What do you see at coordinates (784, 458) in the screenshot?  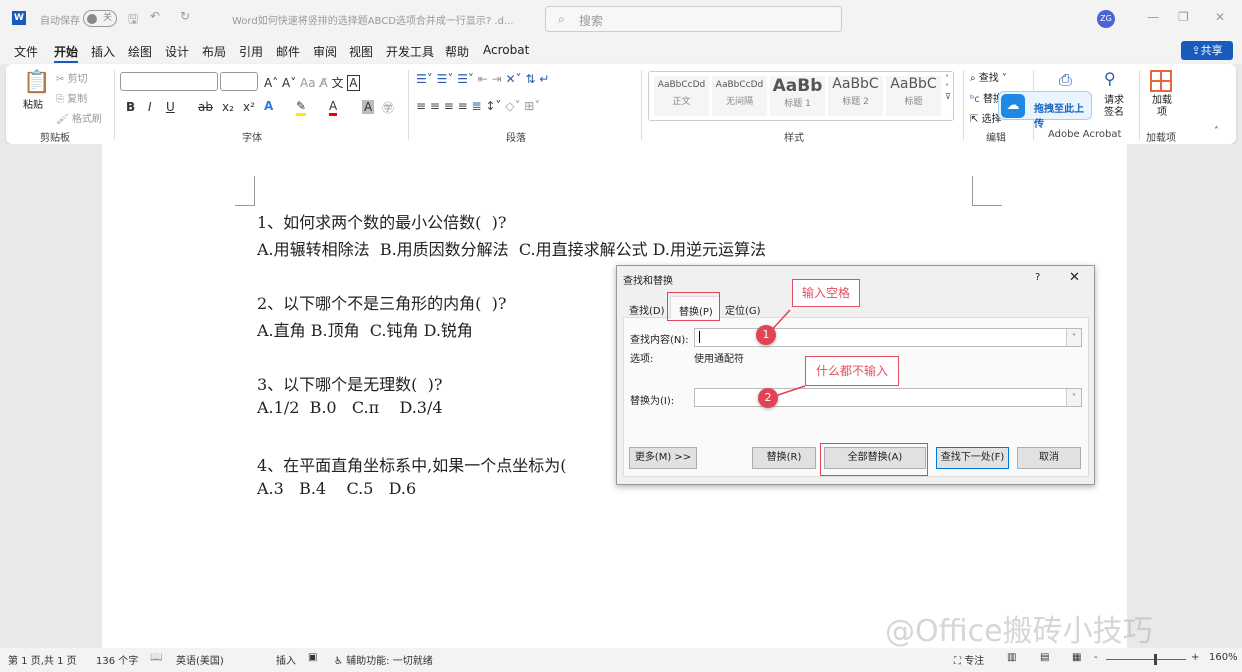 I see `replace-button: 替换(R)` at bounding box center [784, 458].